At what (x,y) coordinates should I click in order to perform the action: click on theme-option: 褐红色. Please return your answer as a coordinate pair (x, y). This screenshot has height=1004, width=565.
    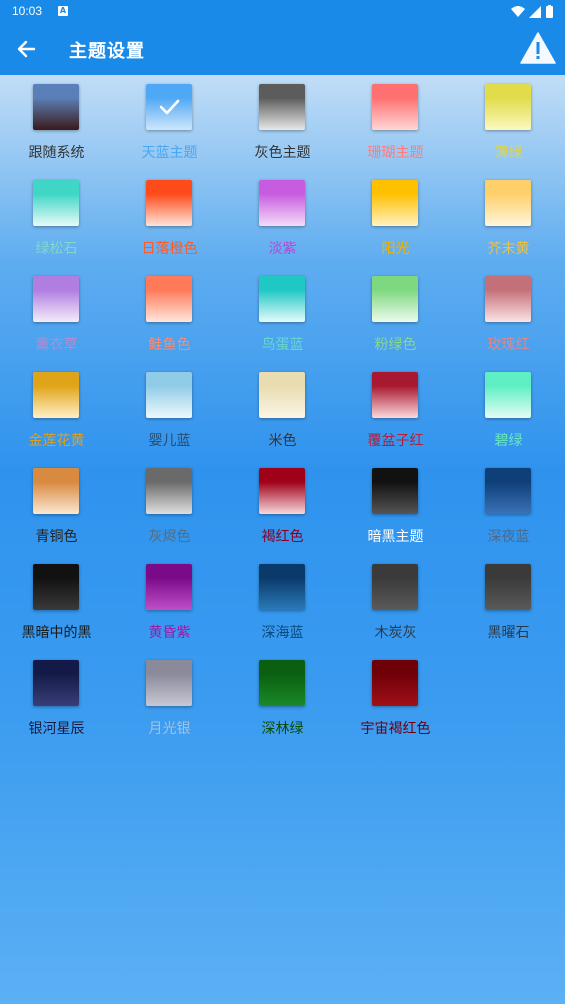
    Looking at the image, I should click on (282, 507).